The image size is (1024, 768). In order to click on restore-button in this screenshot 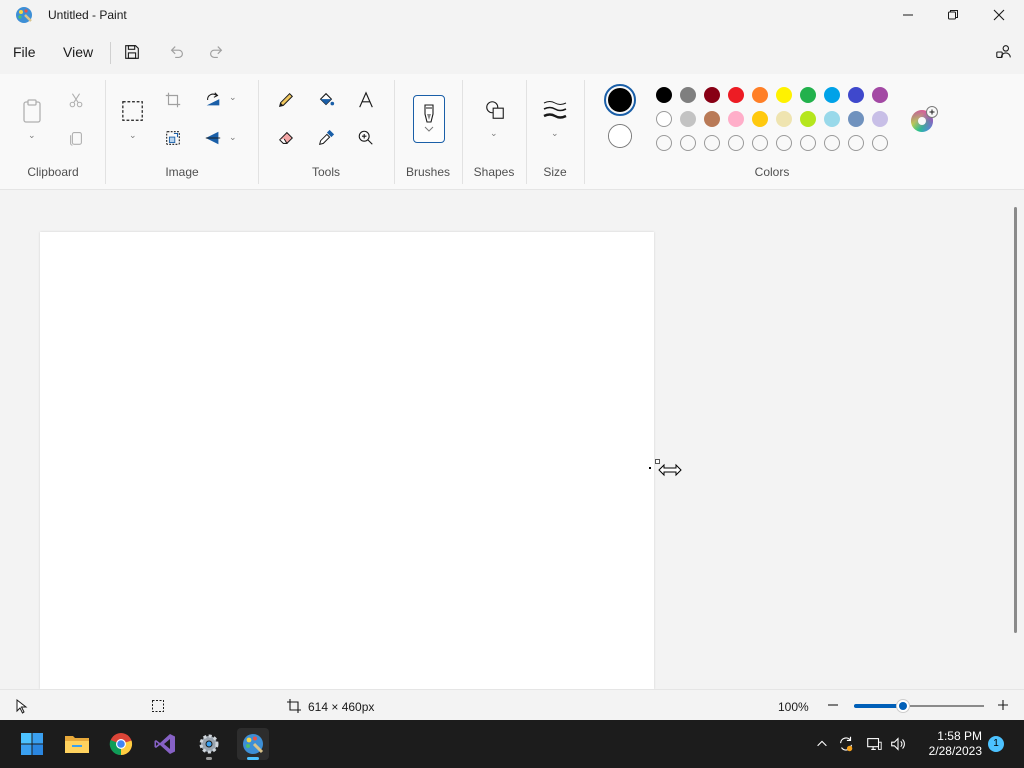, I will do `click(953, 15)`.